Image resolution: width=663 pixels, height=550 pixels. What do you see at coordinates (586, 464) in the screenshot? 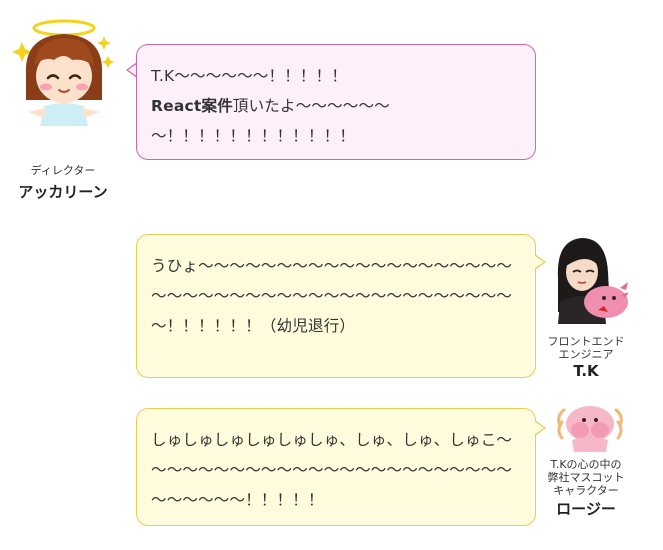
I see `speaker-role: T.Kの心の中の` at bounding box center [586, 464].